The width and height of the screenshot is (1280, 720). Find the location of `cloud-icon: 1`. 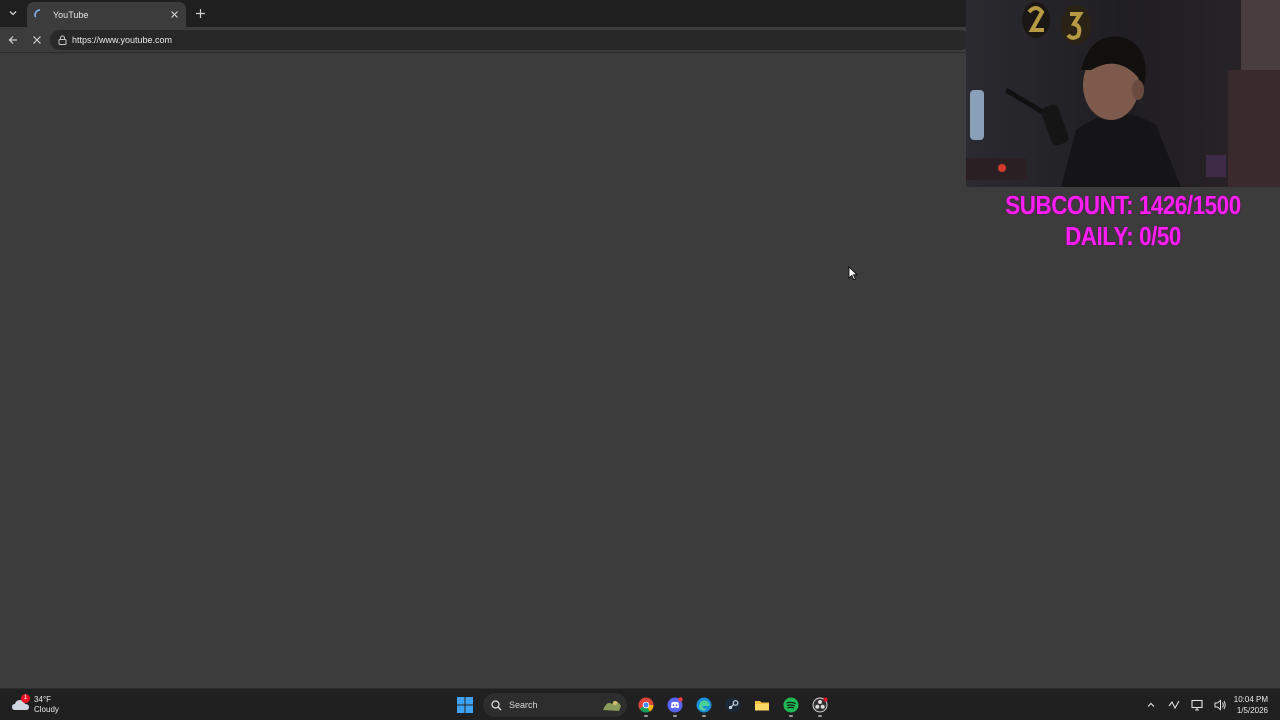

cloud-icon: 1 is located at coordinates (21, 705).